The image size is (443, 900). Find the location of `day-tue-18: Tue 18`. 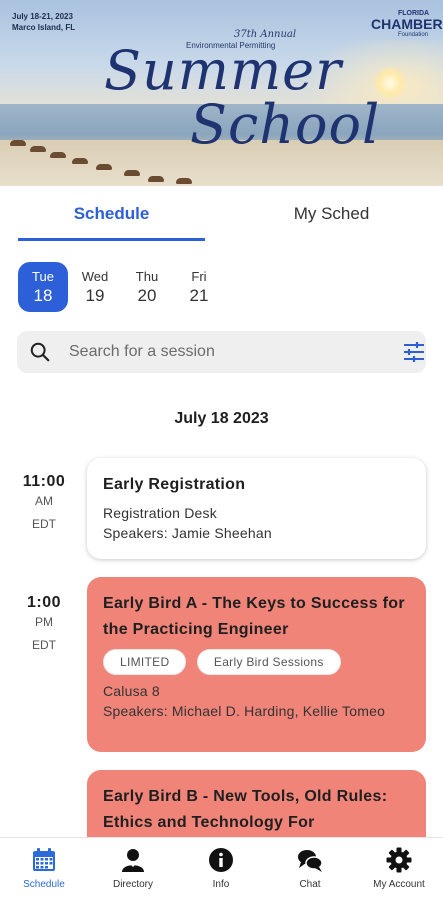

day-tue-18: Tue 18 is located at coordinates (43, 287).